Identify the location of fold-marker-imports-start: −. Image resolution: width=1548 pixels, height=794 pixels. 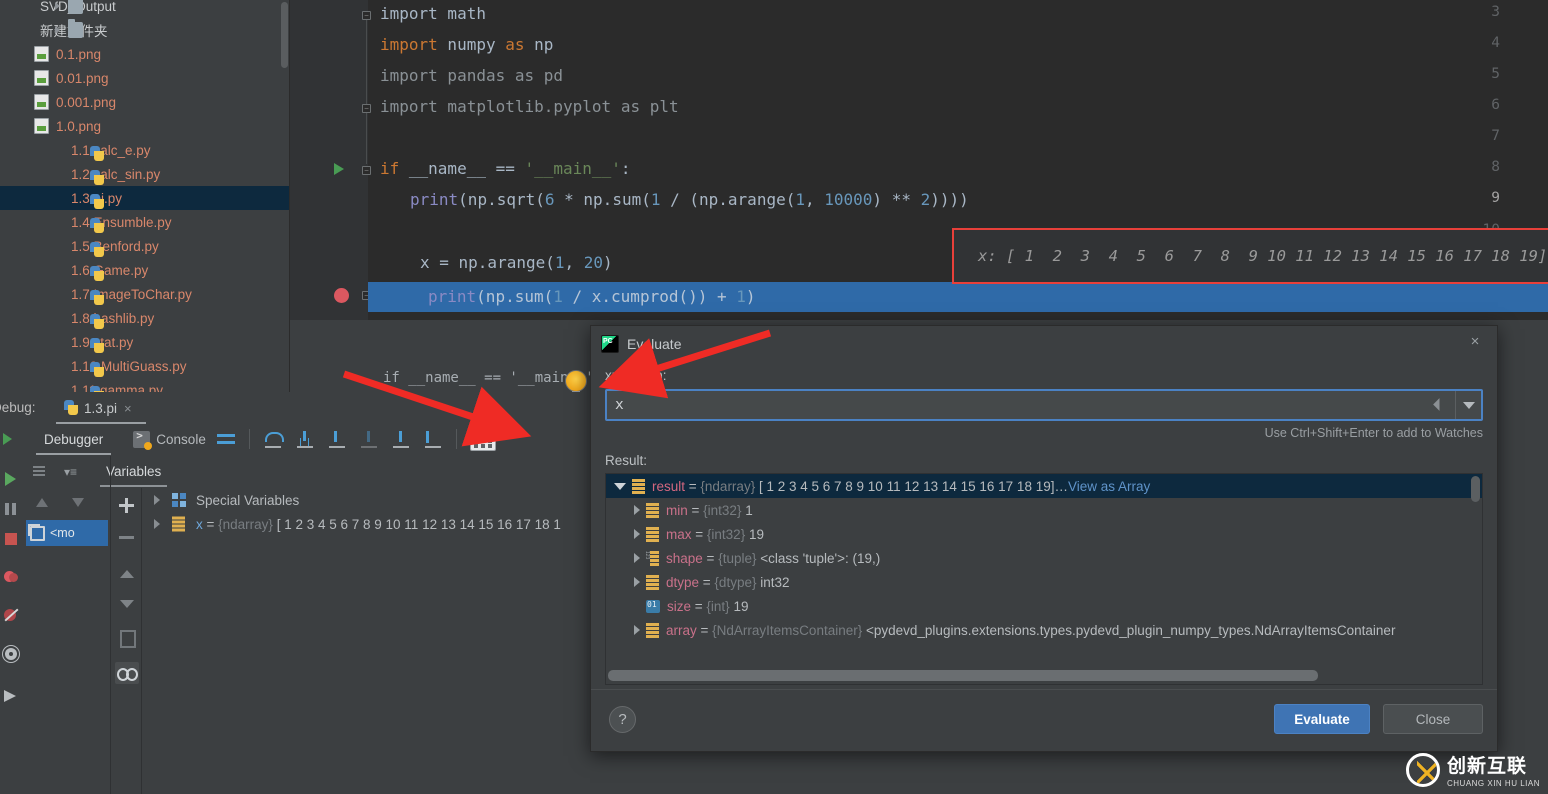
(366, 15).